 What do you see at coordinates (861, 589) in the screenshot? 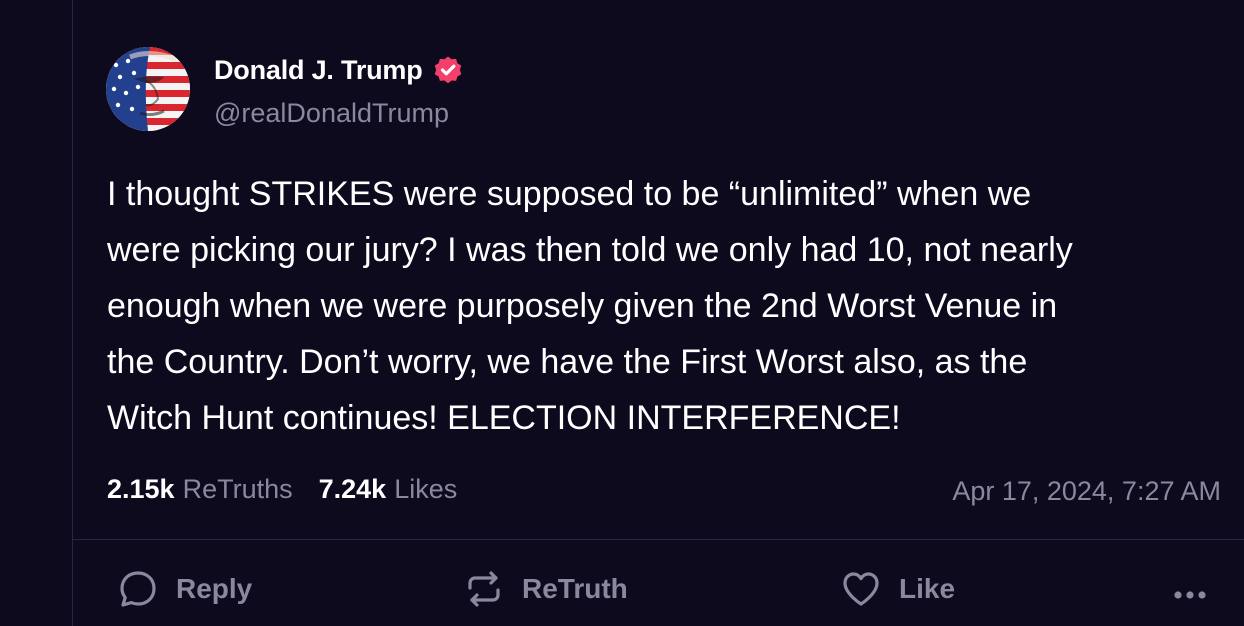
I see `heart-icon` at bounding box center [861, 589].